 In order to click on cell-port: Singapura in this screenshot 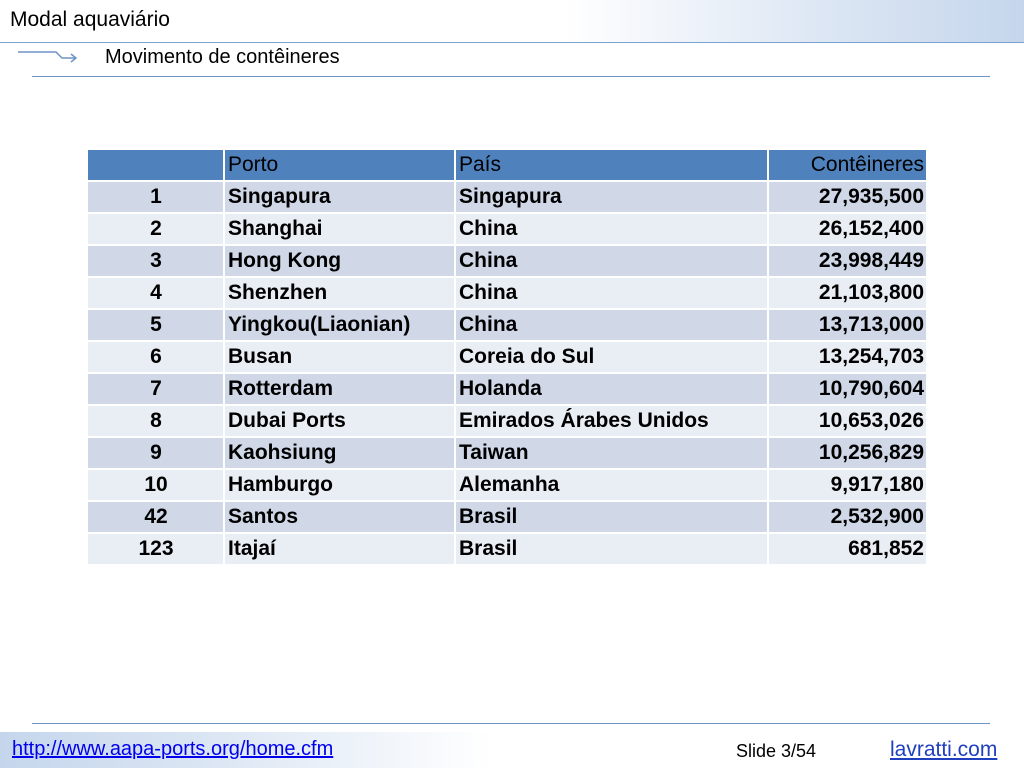, I will do `click(340, 198)`.